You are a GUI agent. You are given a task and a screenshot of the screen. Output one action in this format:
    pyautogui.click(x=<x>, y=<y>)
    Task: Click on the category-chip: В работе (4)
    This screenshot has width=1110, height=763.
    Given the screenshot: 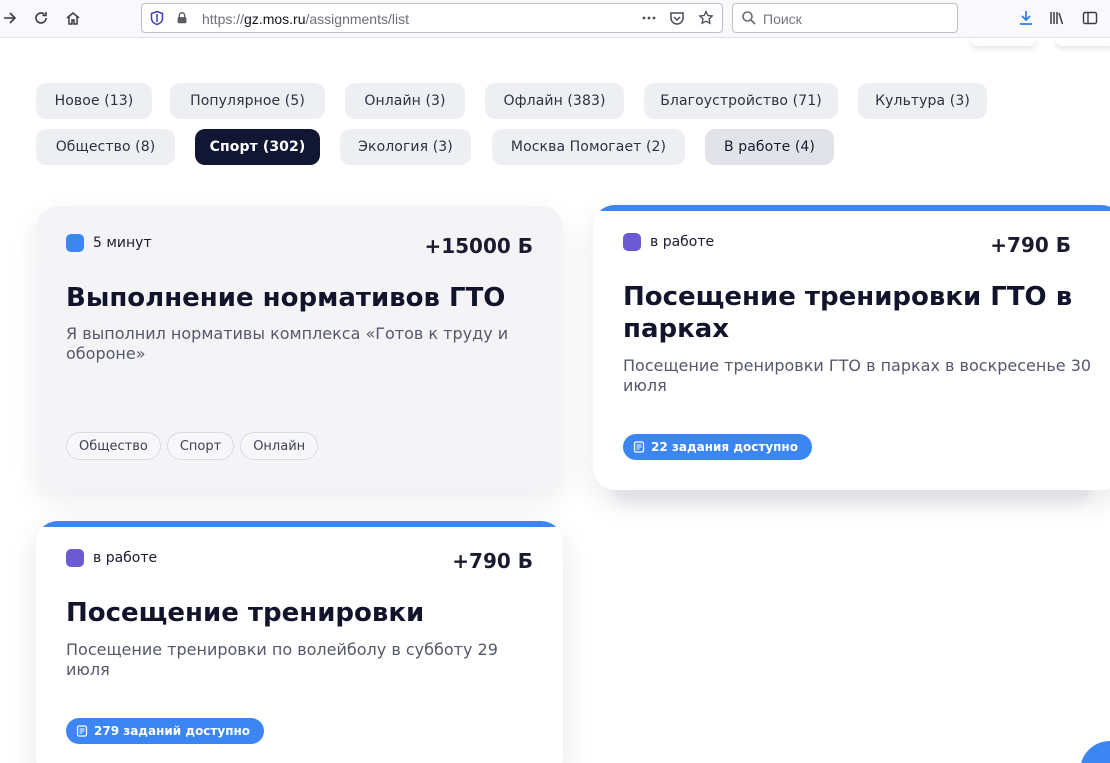 What is the action you would take?
    pyautogui.click(x=769, y=147)
    